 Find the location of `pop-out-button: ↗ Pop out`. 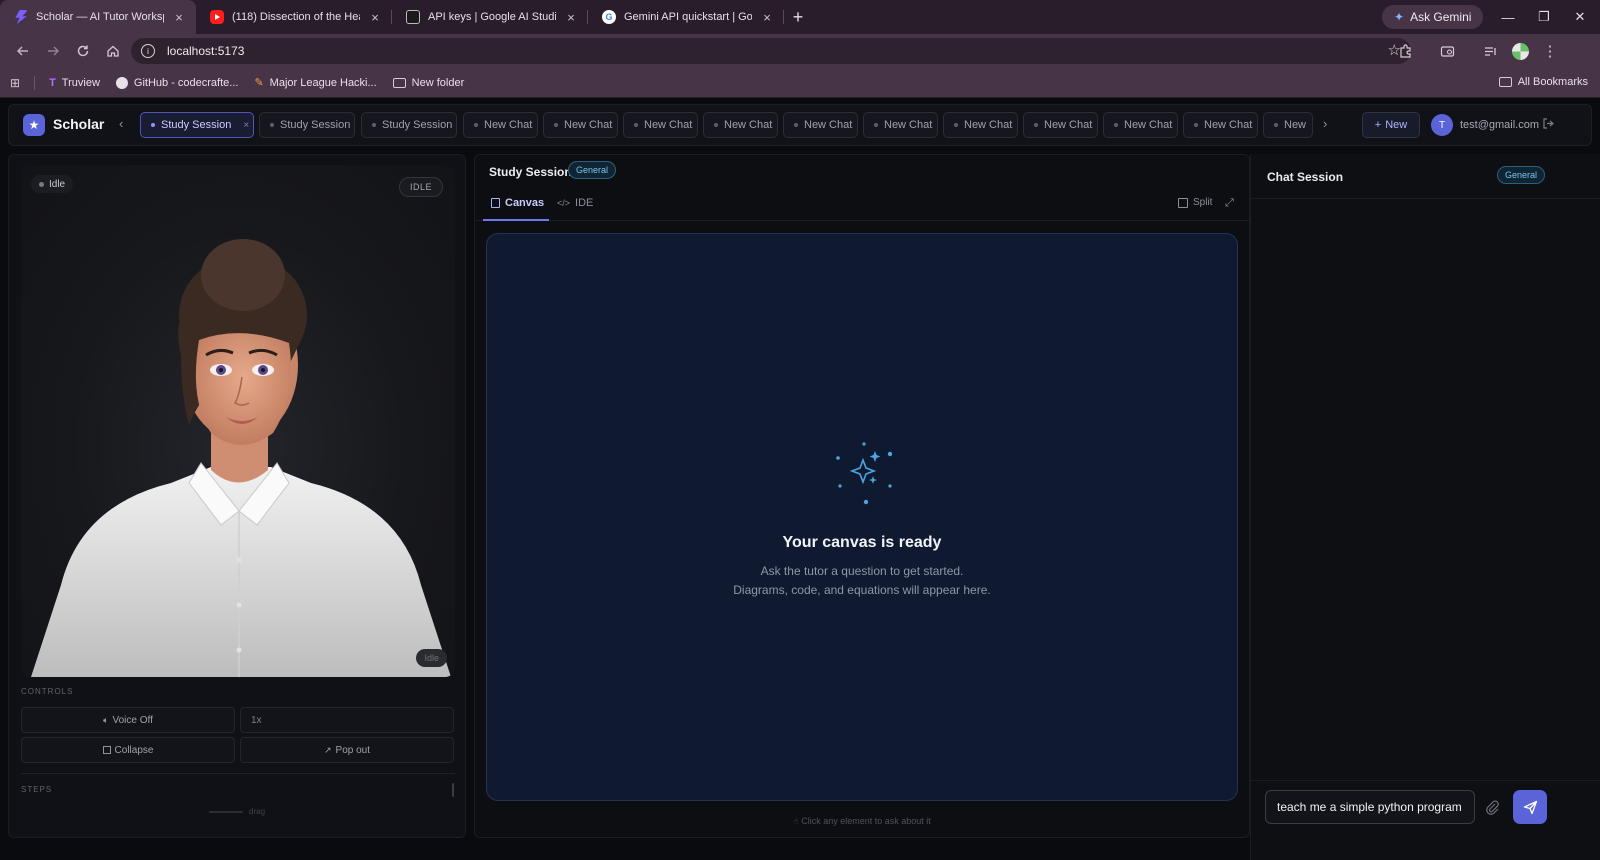

pop-out-button: ↗ Pop out is located at coordinates (347, 750).